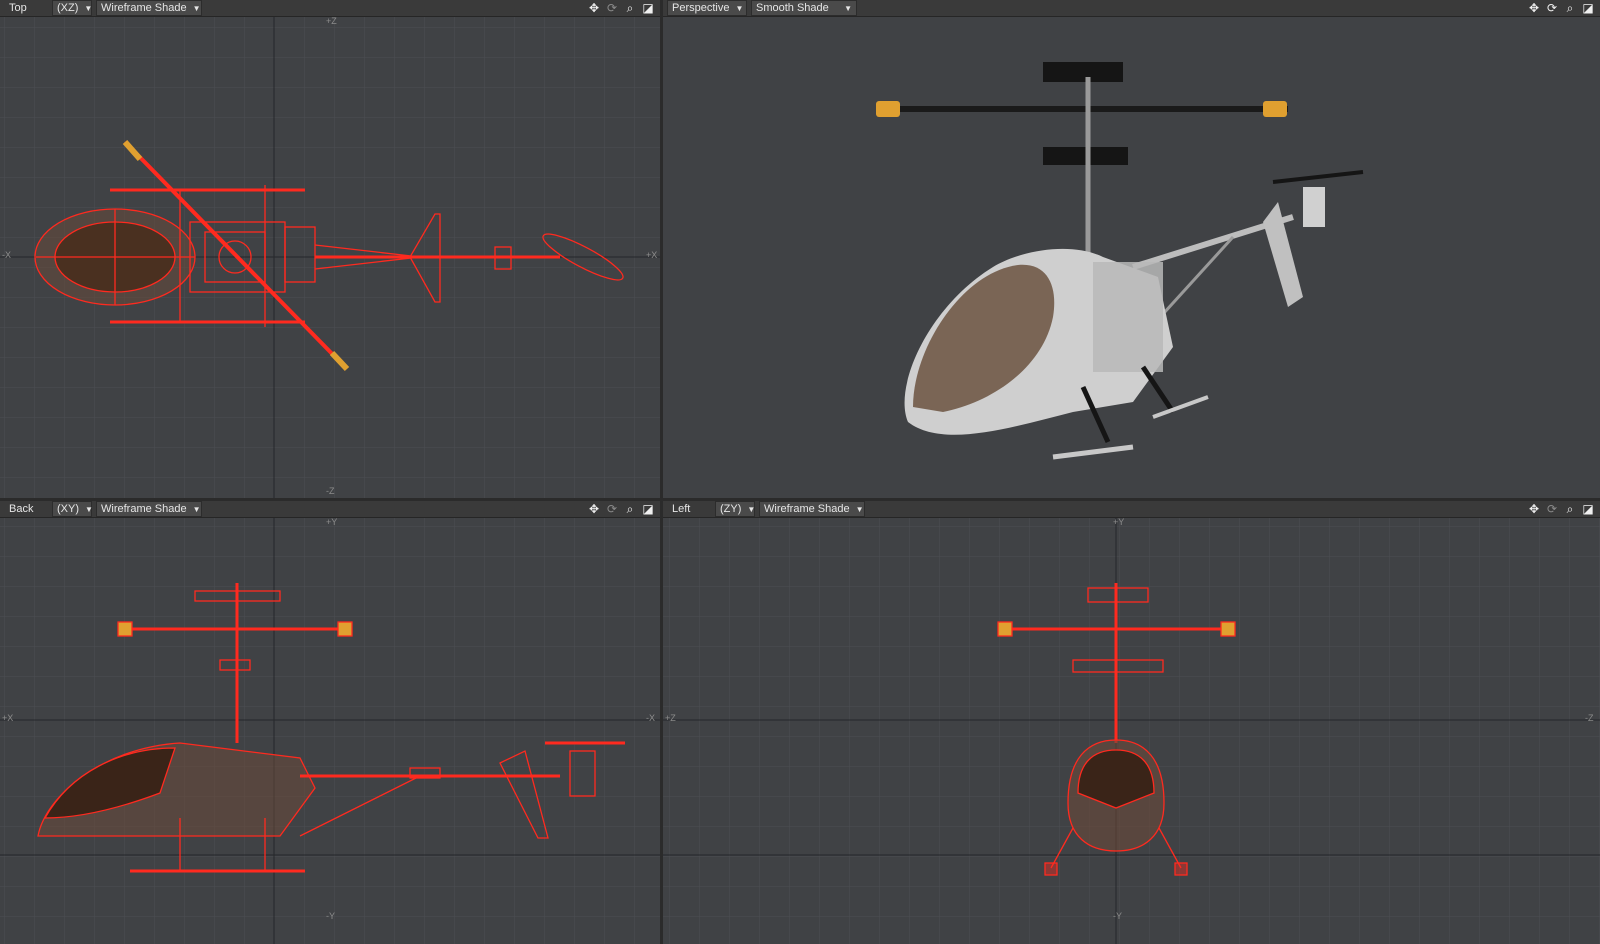  I want to click on shade-label: Smooth Shade, so click(792, 8).